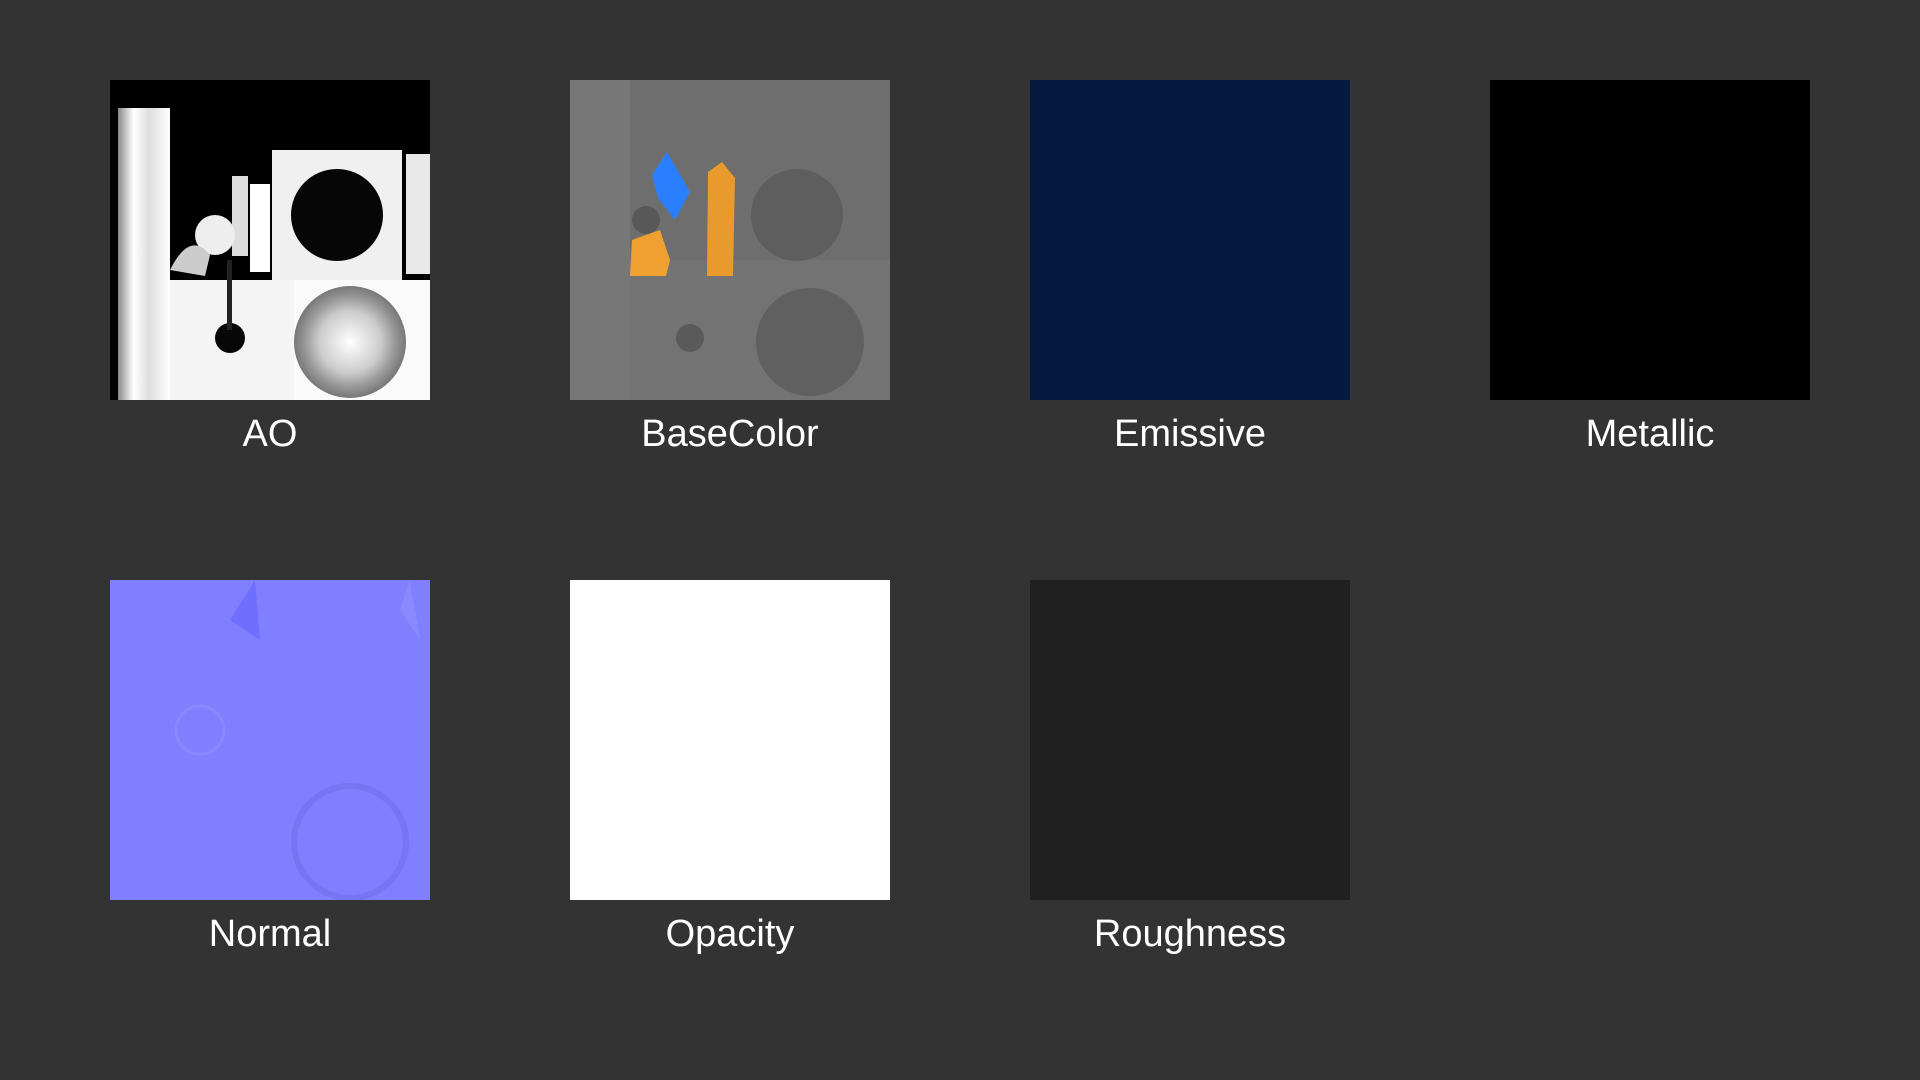 This screenshot has width=1920, height=1080. I want to click on basecolor-thumbnail, so click(730, 240).